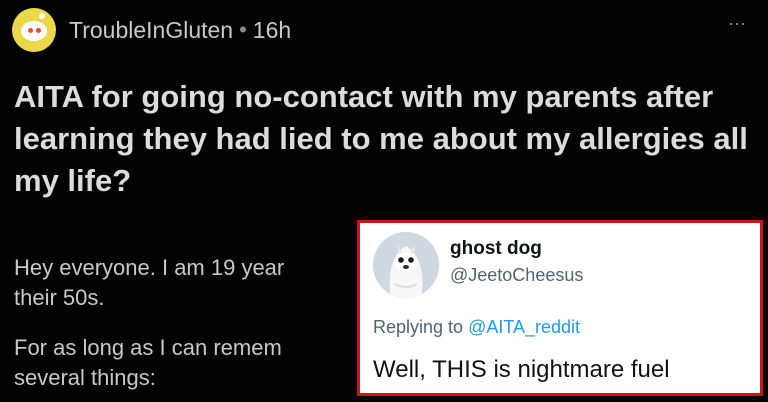 The image size is (768, 402). I want to click on post-body-line: For as long as I can remem, so click(148, 347).